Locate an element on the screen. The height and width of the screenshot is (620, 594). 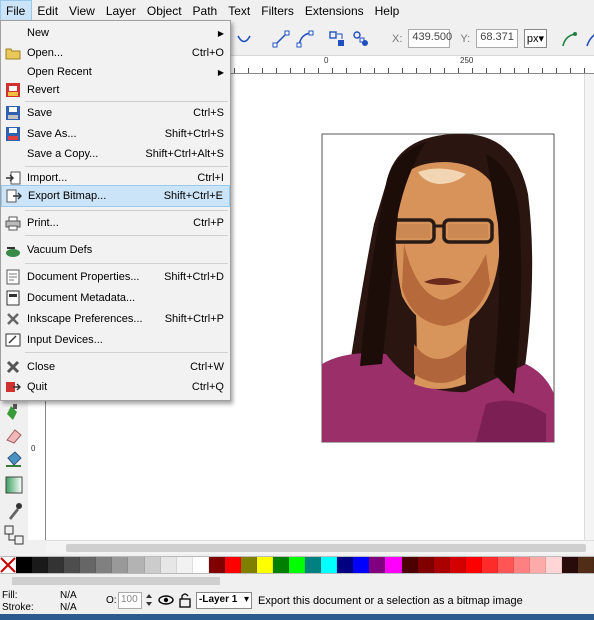
menu-item-close: Close Ctrl+W is located at coordinates (115, 367).